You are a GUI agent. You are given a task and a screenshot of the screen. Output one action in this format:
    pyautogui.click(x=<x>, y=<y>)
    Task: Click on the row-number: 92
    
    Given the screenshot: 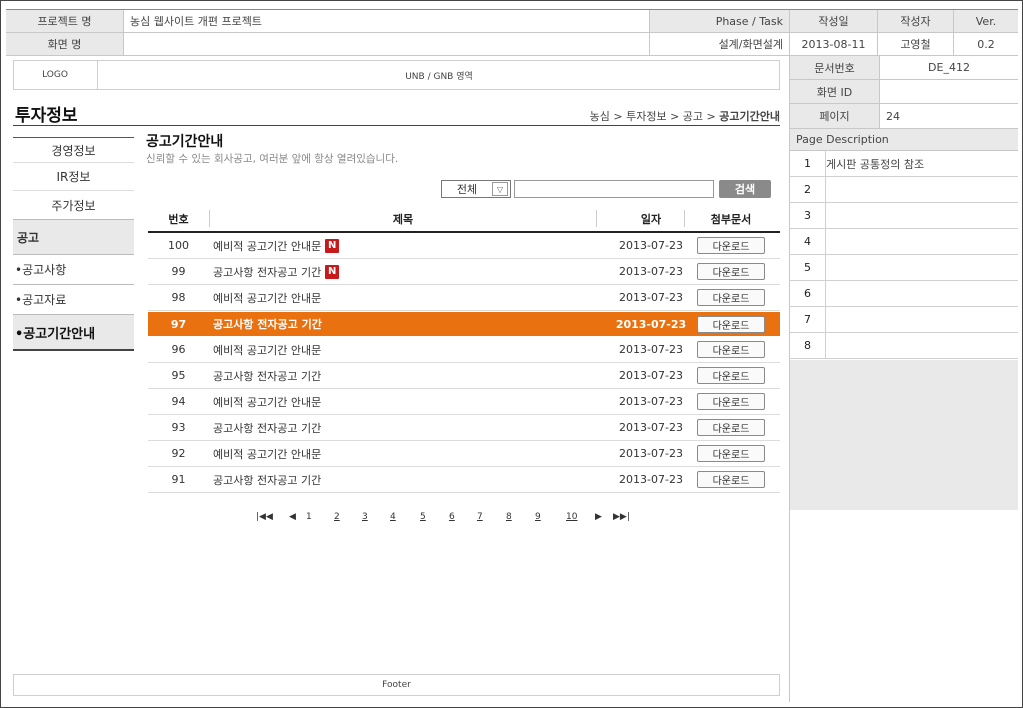 What is the action you would take?
    pyautogui.click(x=178, y=453)
    